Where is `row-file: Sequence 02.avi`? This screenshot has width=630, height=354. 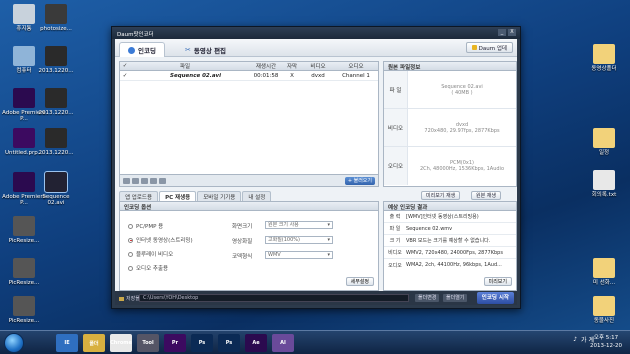
row-file: Sequence 02.avi is located at coordinates (196, 75).